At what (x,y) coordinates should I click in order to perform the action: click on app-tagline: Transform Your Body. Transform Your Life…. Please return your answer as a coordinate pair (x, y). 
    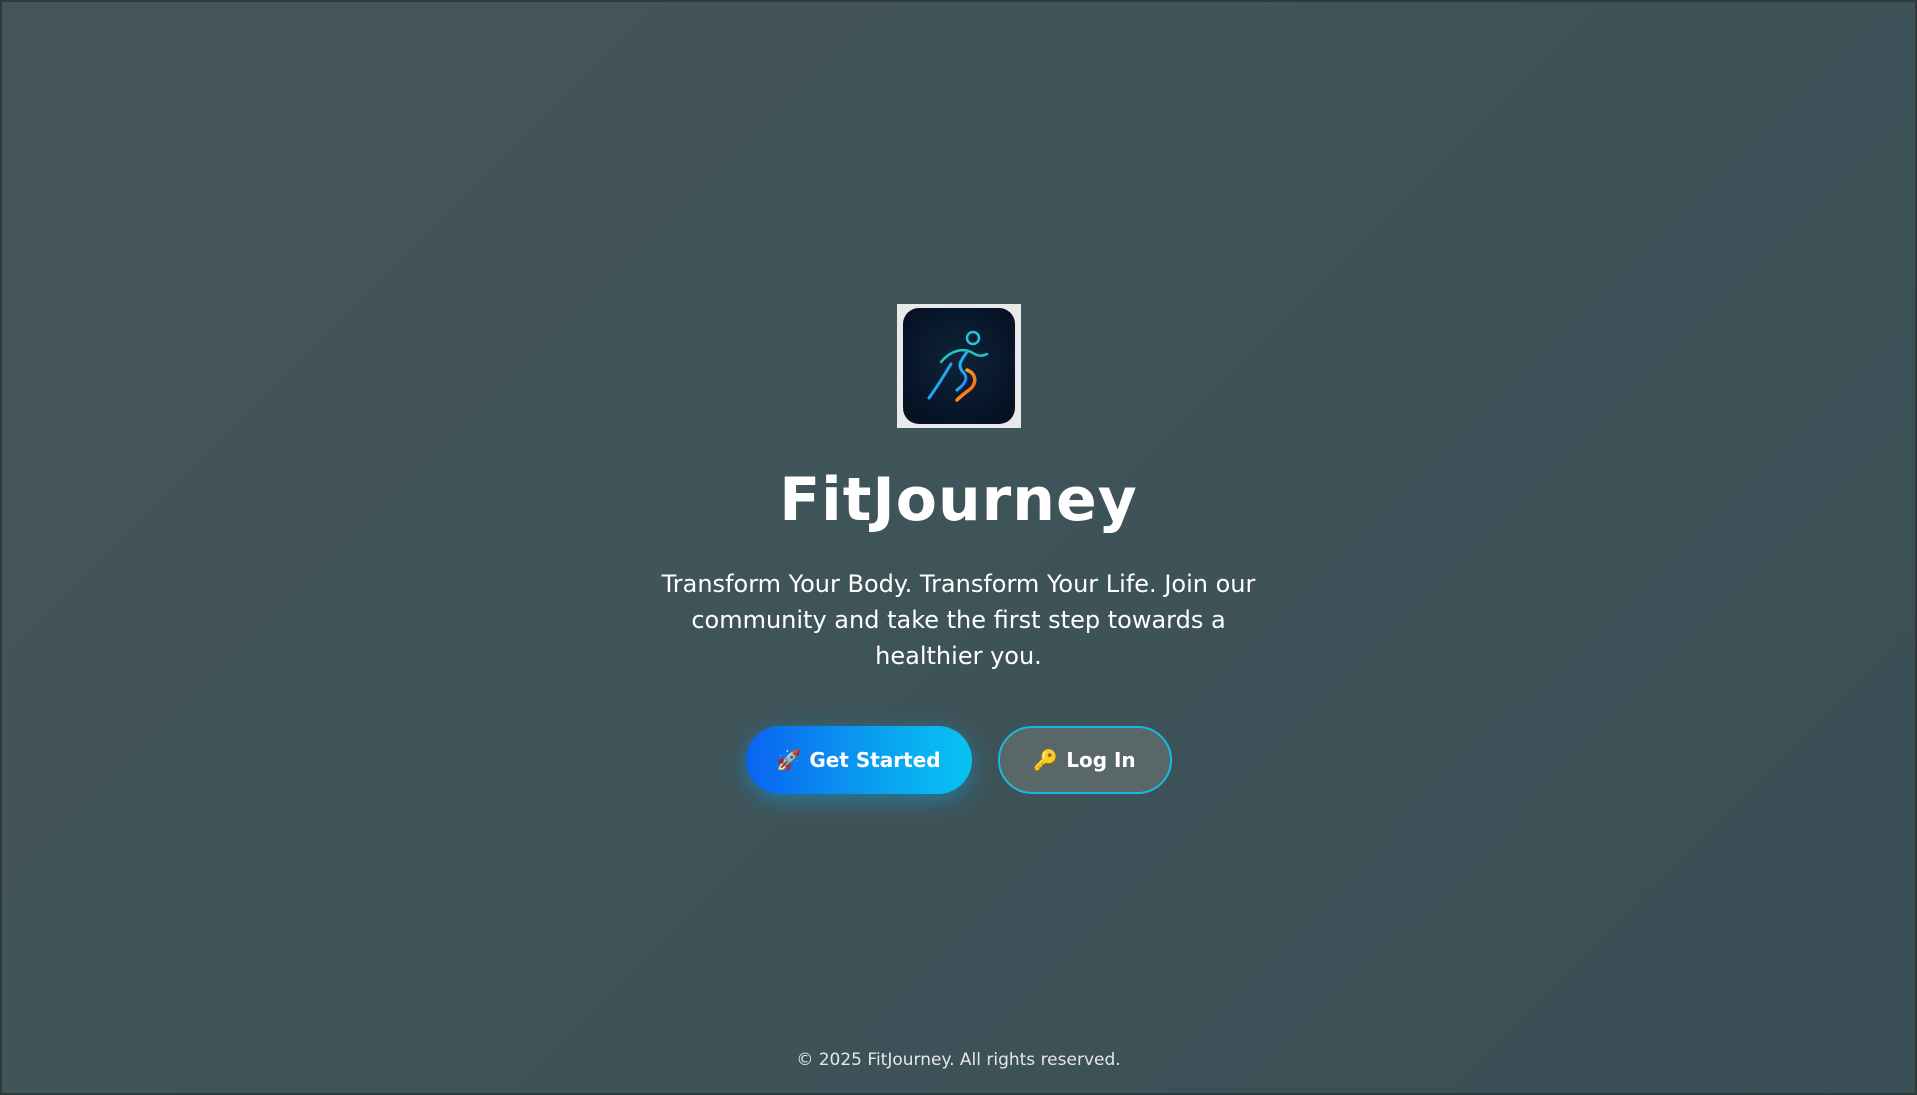
    Looking at the image, I should click on (958, 620).